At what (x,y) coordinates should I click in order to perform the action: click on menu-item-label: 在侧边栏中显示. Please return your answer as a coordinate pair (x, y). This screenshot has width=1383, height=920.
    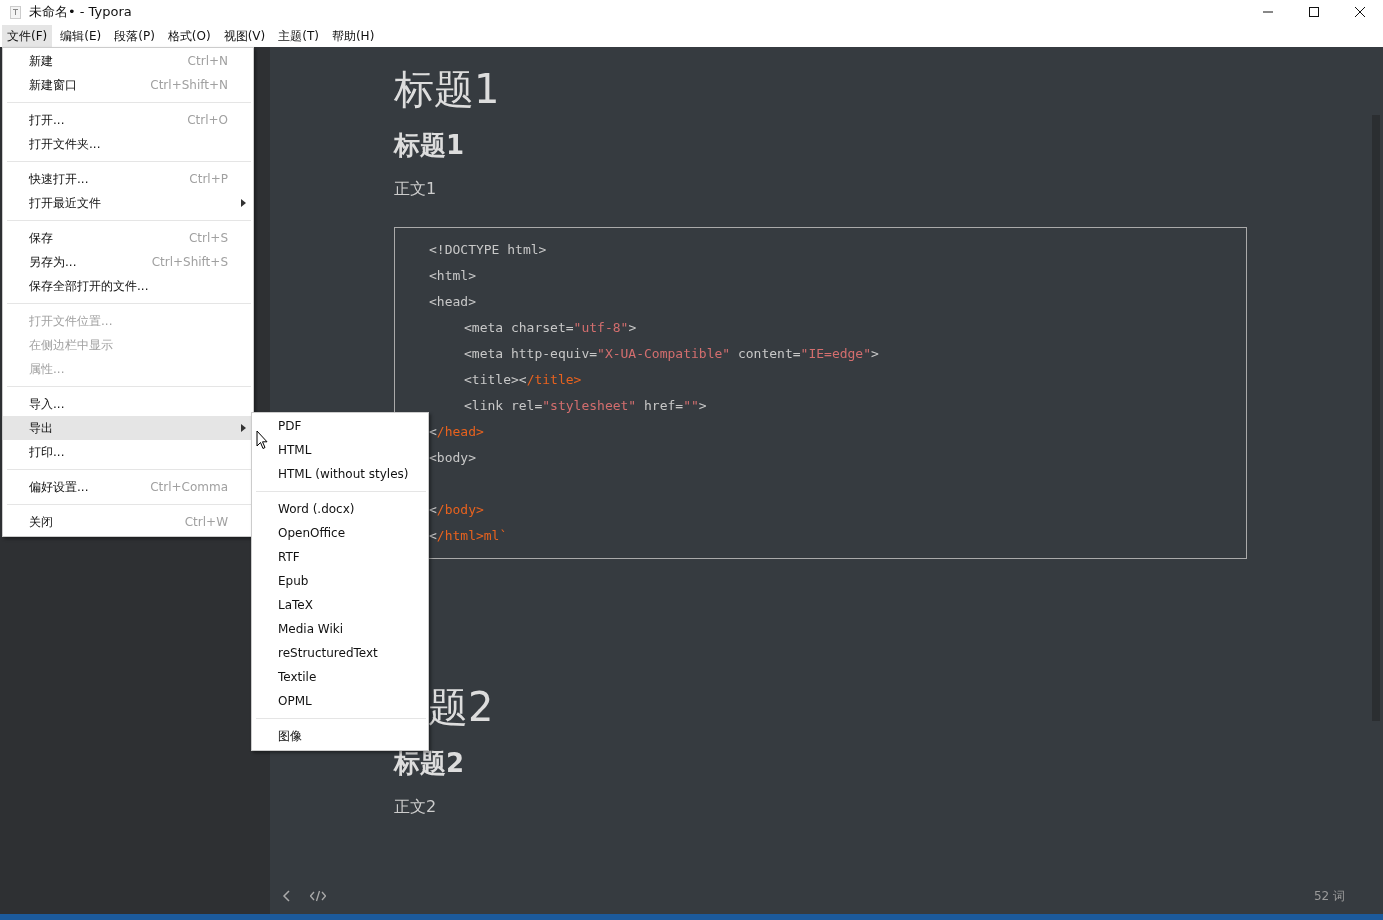
    Looking at the image, I should click on (71, 345).